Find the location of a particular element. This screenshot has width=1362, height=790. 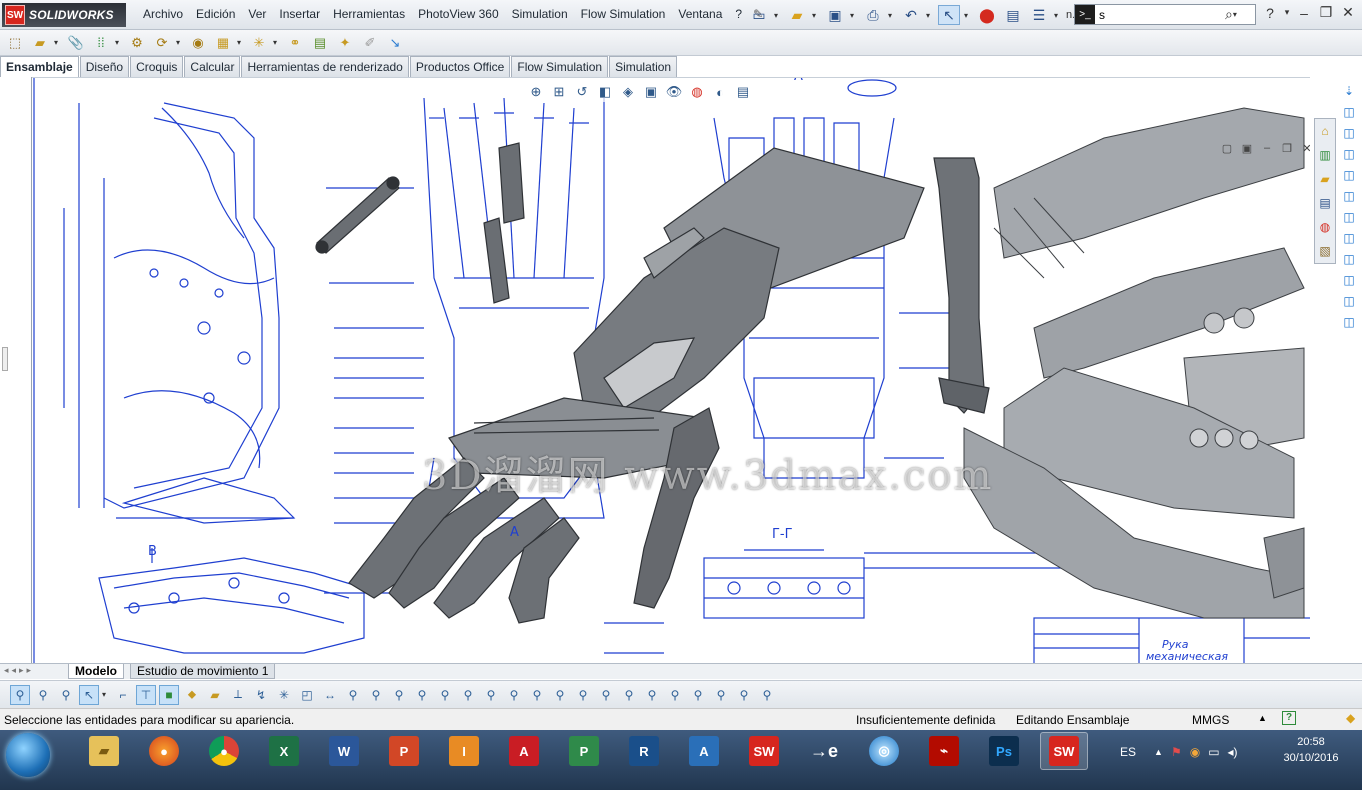

filter-cosmetic-thread-icon: ⚲ is located at coordinates (491, 695).